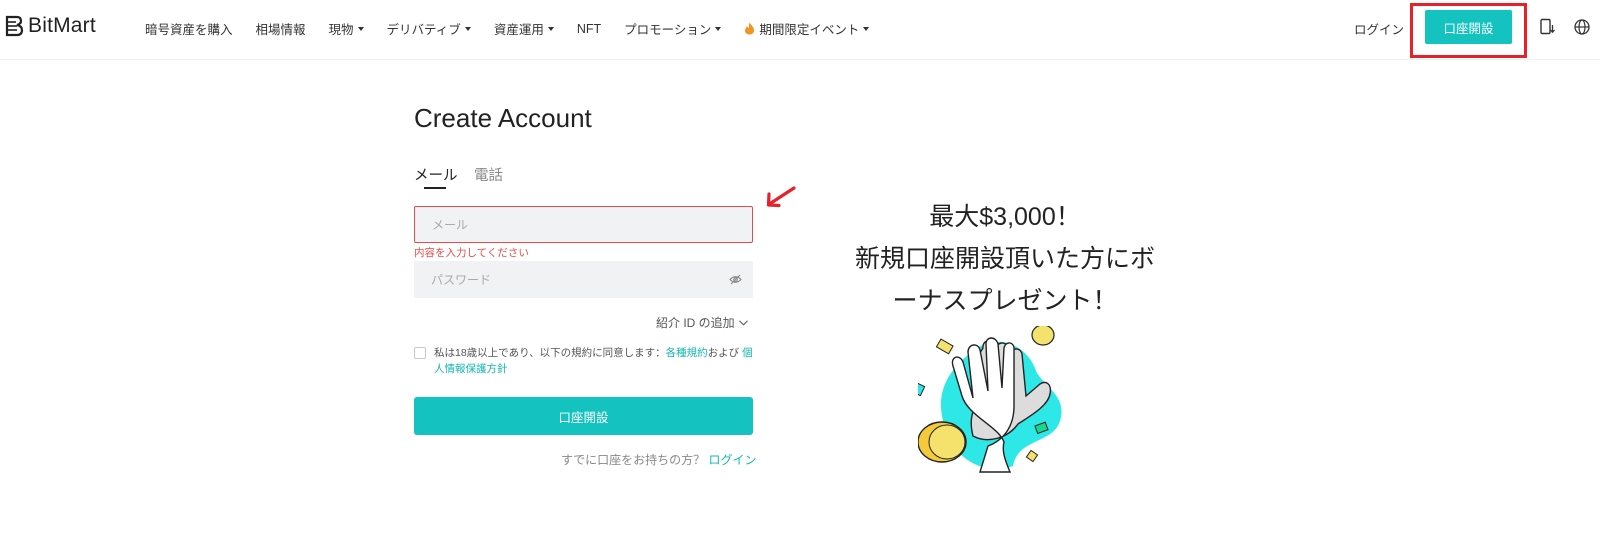 Image resolution: width=1600 pixels, height=543 pixels. Describe the element at coordinates (1379, 28) in the screenshot. I see `header-login-link: ログイン` at that location.